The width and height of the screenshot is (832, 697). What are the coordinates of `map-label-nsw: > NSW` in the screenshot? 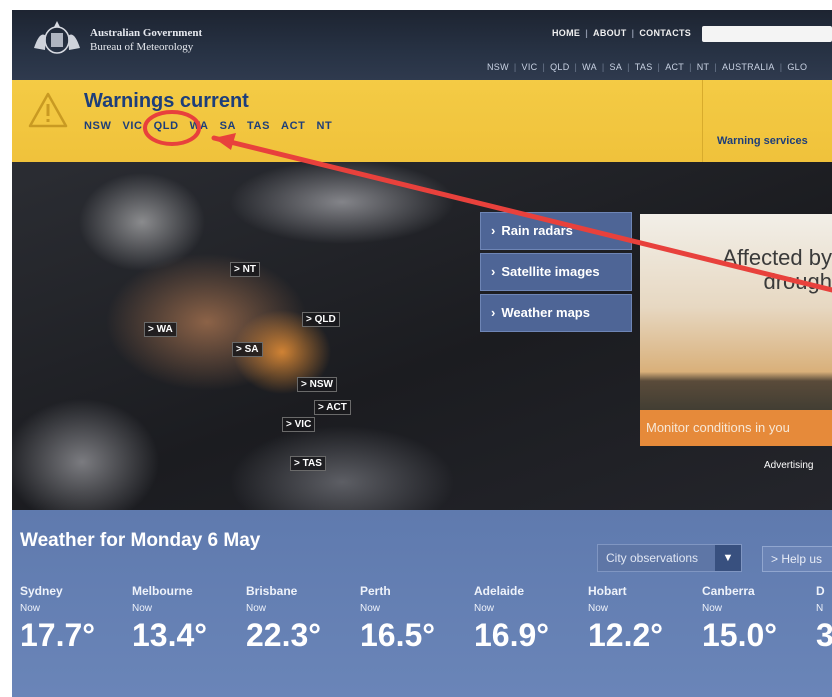 It's located at (317, 384).